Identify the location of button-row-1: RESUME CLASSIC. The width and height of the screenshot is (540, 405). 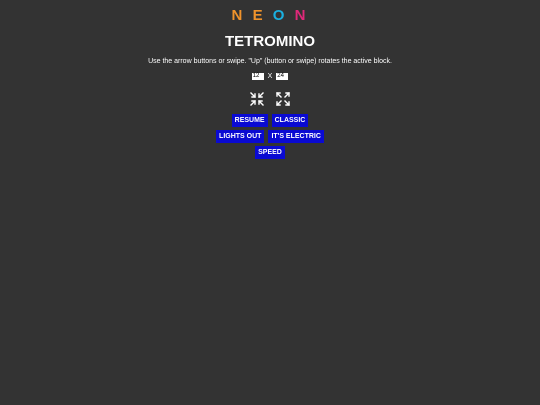
(270, 120).